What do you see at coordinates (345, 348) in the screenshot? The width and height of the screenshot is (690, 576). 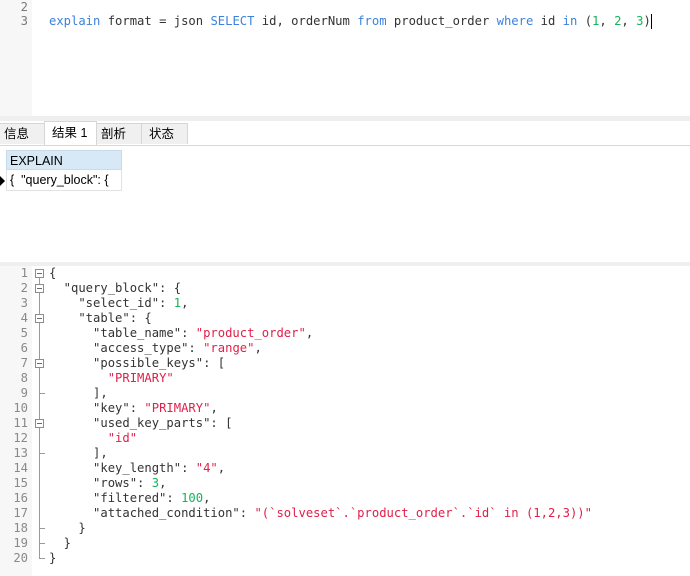 I see `json-line: 6 "access_type": "range",` at bounding box center [345, 348].